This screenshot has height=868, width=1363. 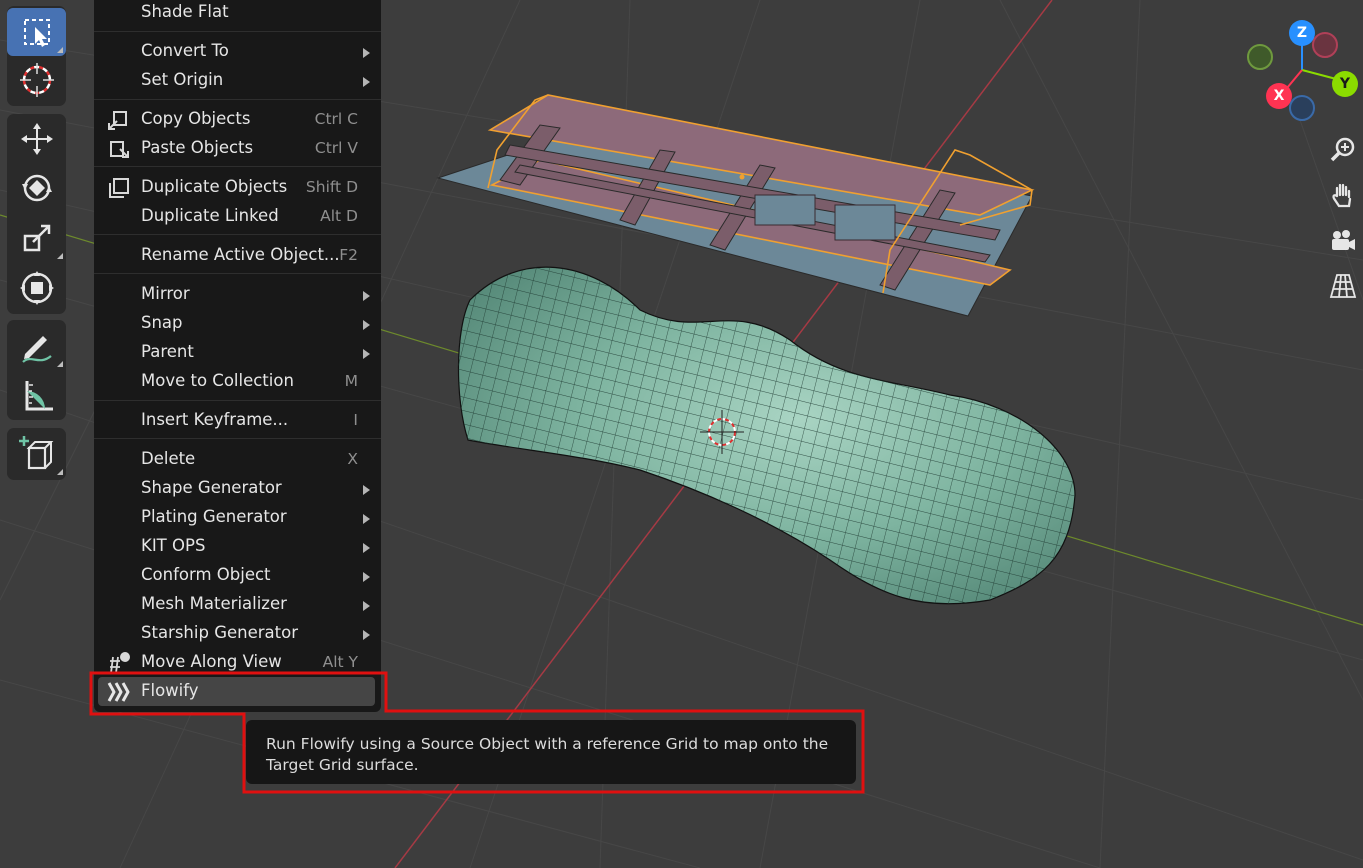 What do you see at coordinates (237, 546) in the screenshot?
I see `menu-item-kit-ops: KIT OPS` at bounding box center [237, 546].